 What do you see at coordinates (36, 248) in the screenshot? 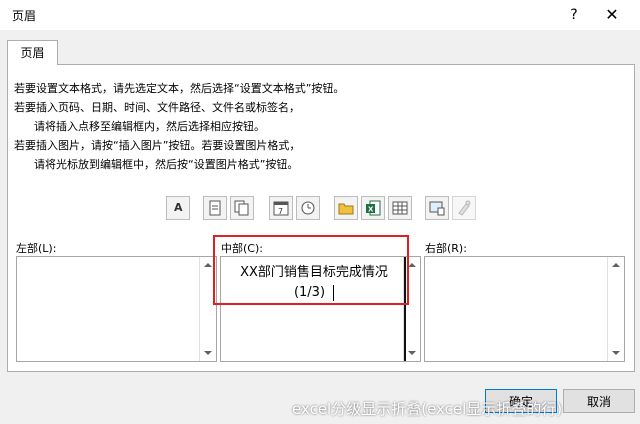
I see `left-section-label: 左部(L):` at bounding box center [36, 248].